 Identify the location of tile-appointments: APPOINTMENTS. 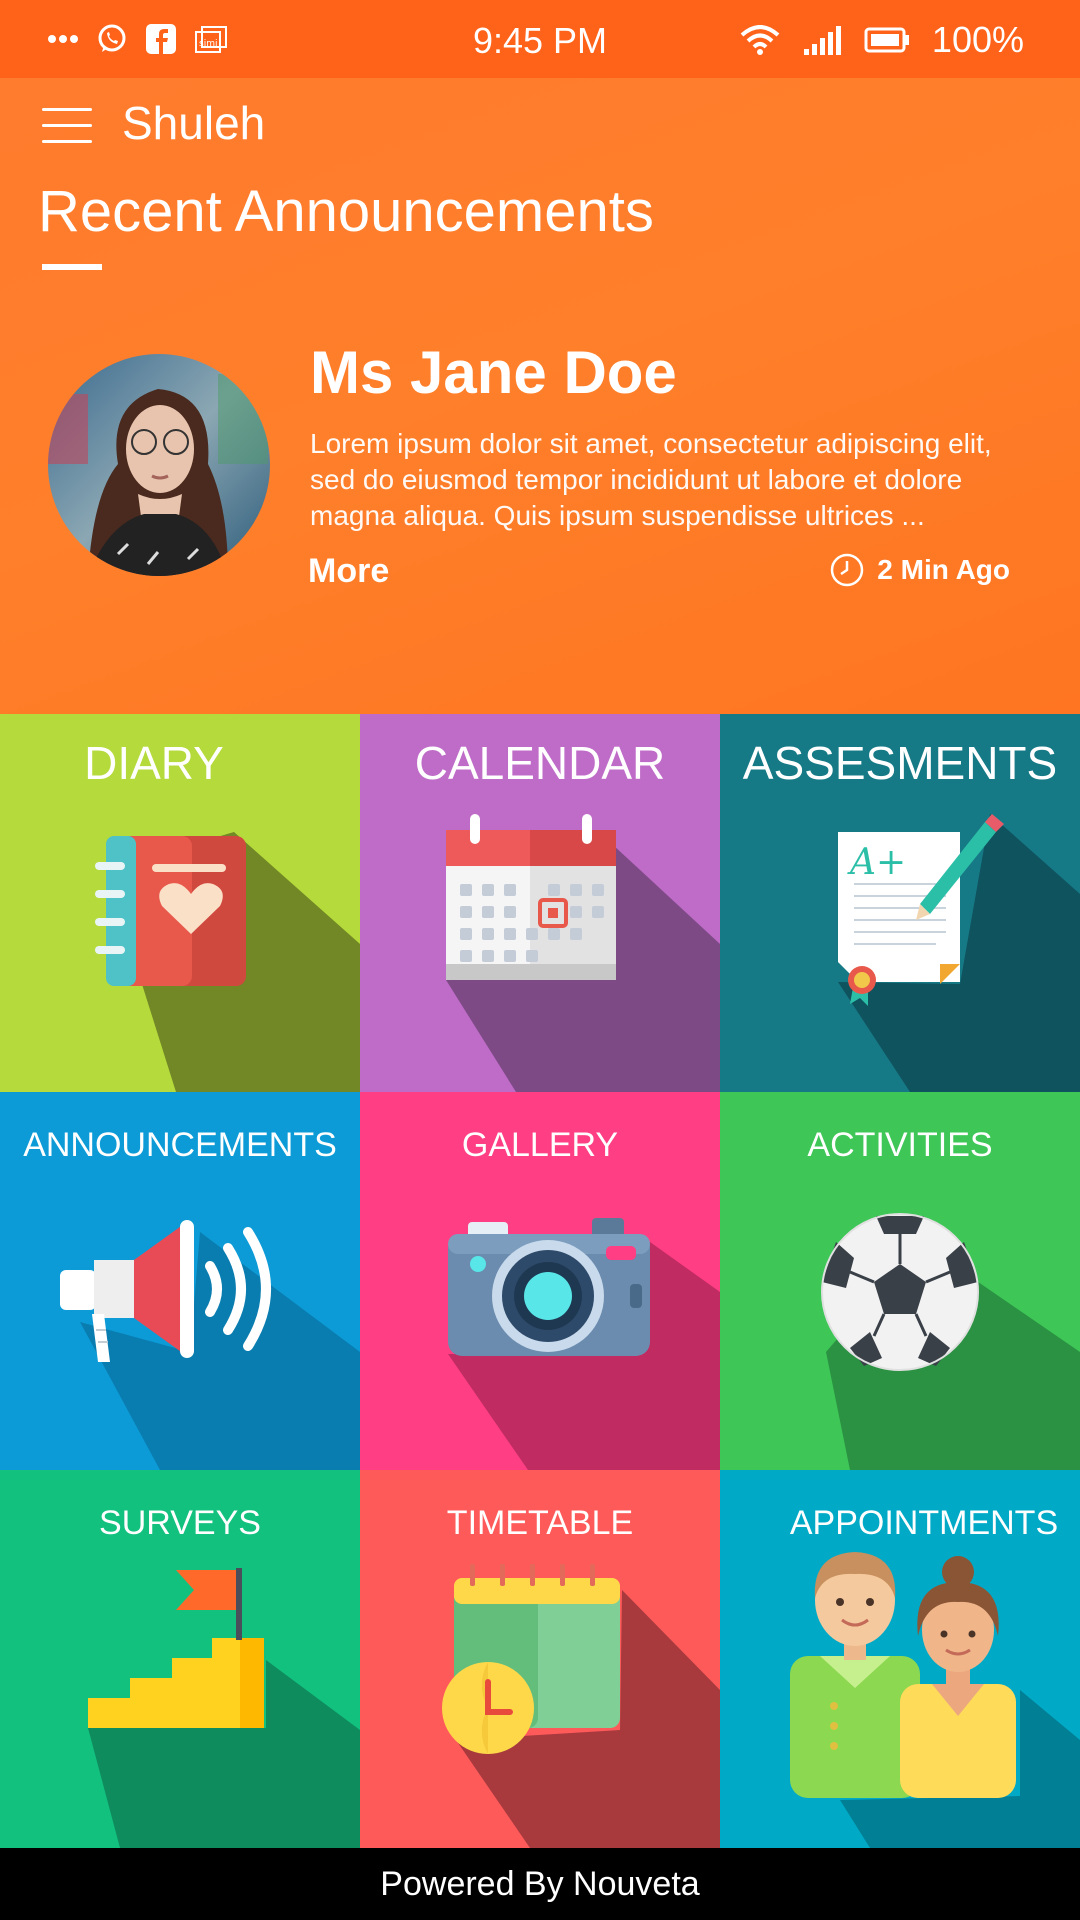
(900, 1659).